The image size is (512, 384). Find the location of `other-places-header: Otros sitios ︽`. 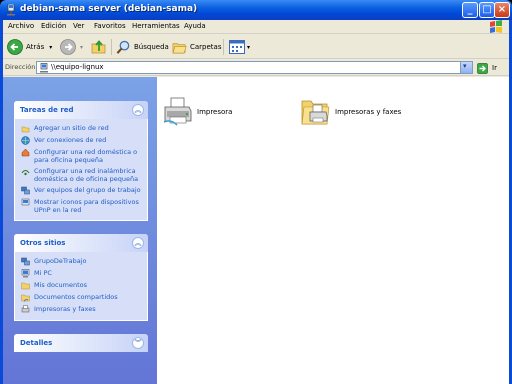

other-places-header: Otros sitios ︽ is located at coordinates (81, 243).